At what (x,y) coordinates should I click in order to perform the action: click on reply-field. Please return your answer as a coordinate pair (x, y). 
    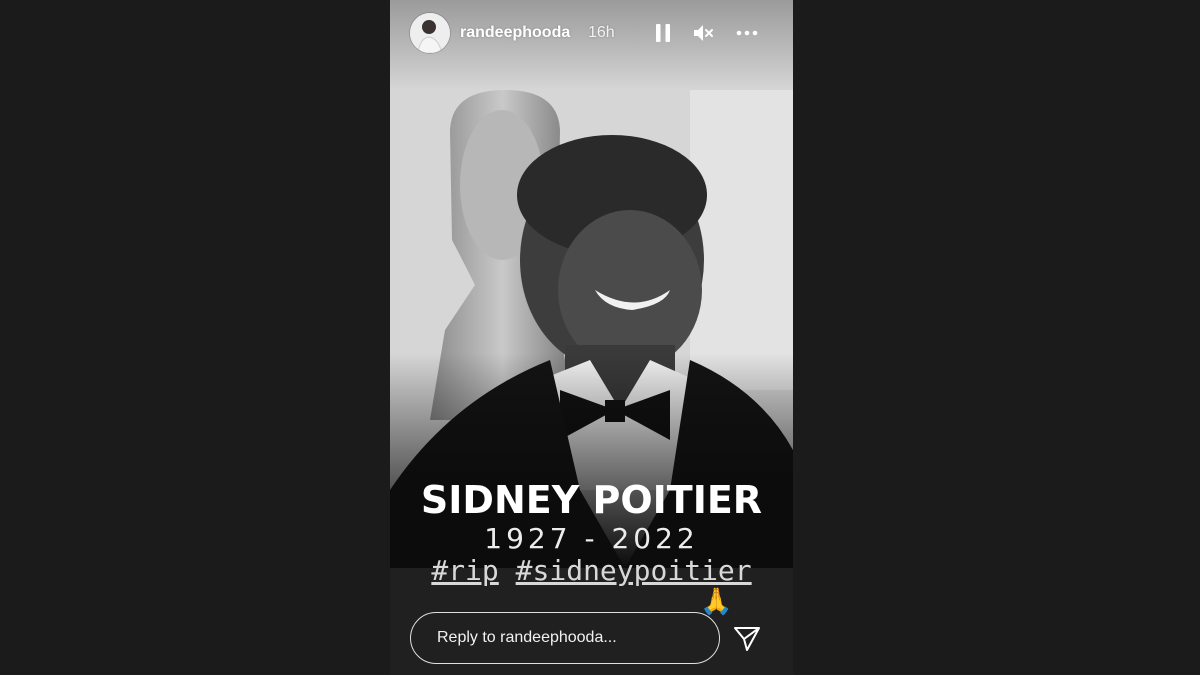
    Looking at the image, I should click on (565, 638).